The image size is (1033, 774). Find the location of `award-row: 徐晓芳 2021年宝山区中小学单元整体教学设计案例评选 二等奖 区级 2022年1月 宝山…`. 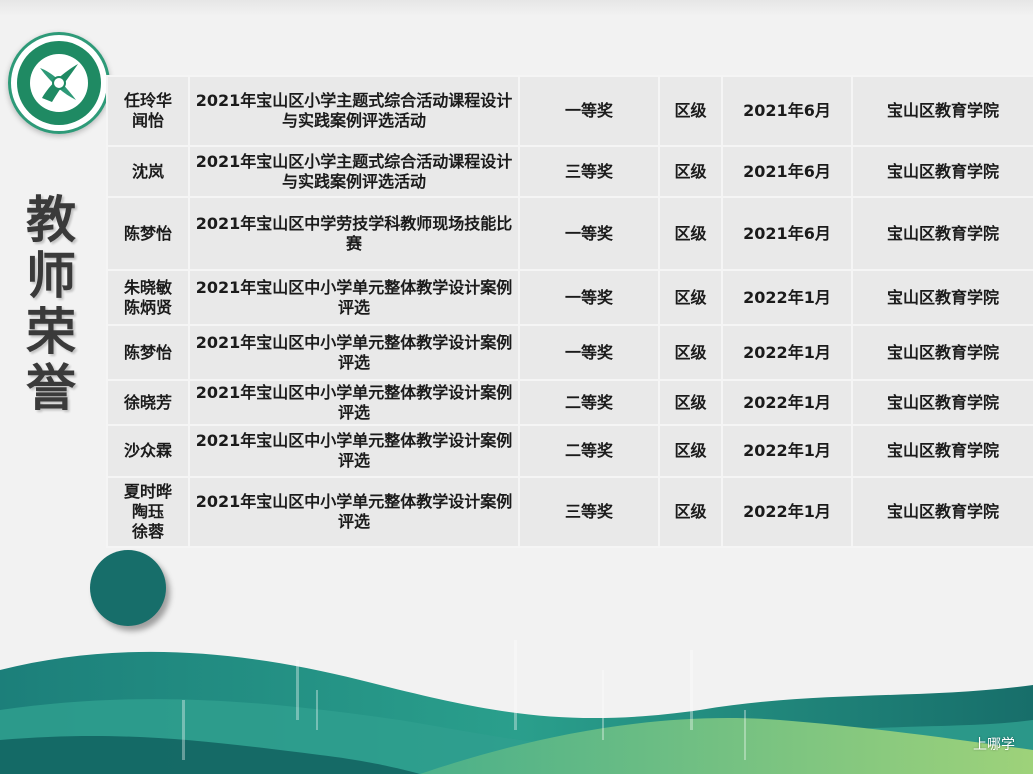

award-row: 徐晓芳 2021年宝山区中小学单元整体教学设计案例评选 二等奖 区级 2022年1月 宝山… is located at coordinates (569, 402).